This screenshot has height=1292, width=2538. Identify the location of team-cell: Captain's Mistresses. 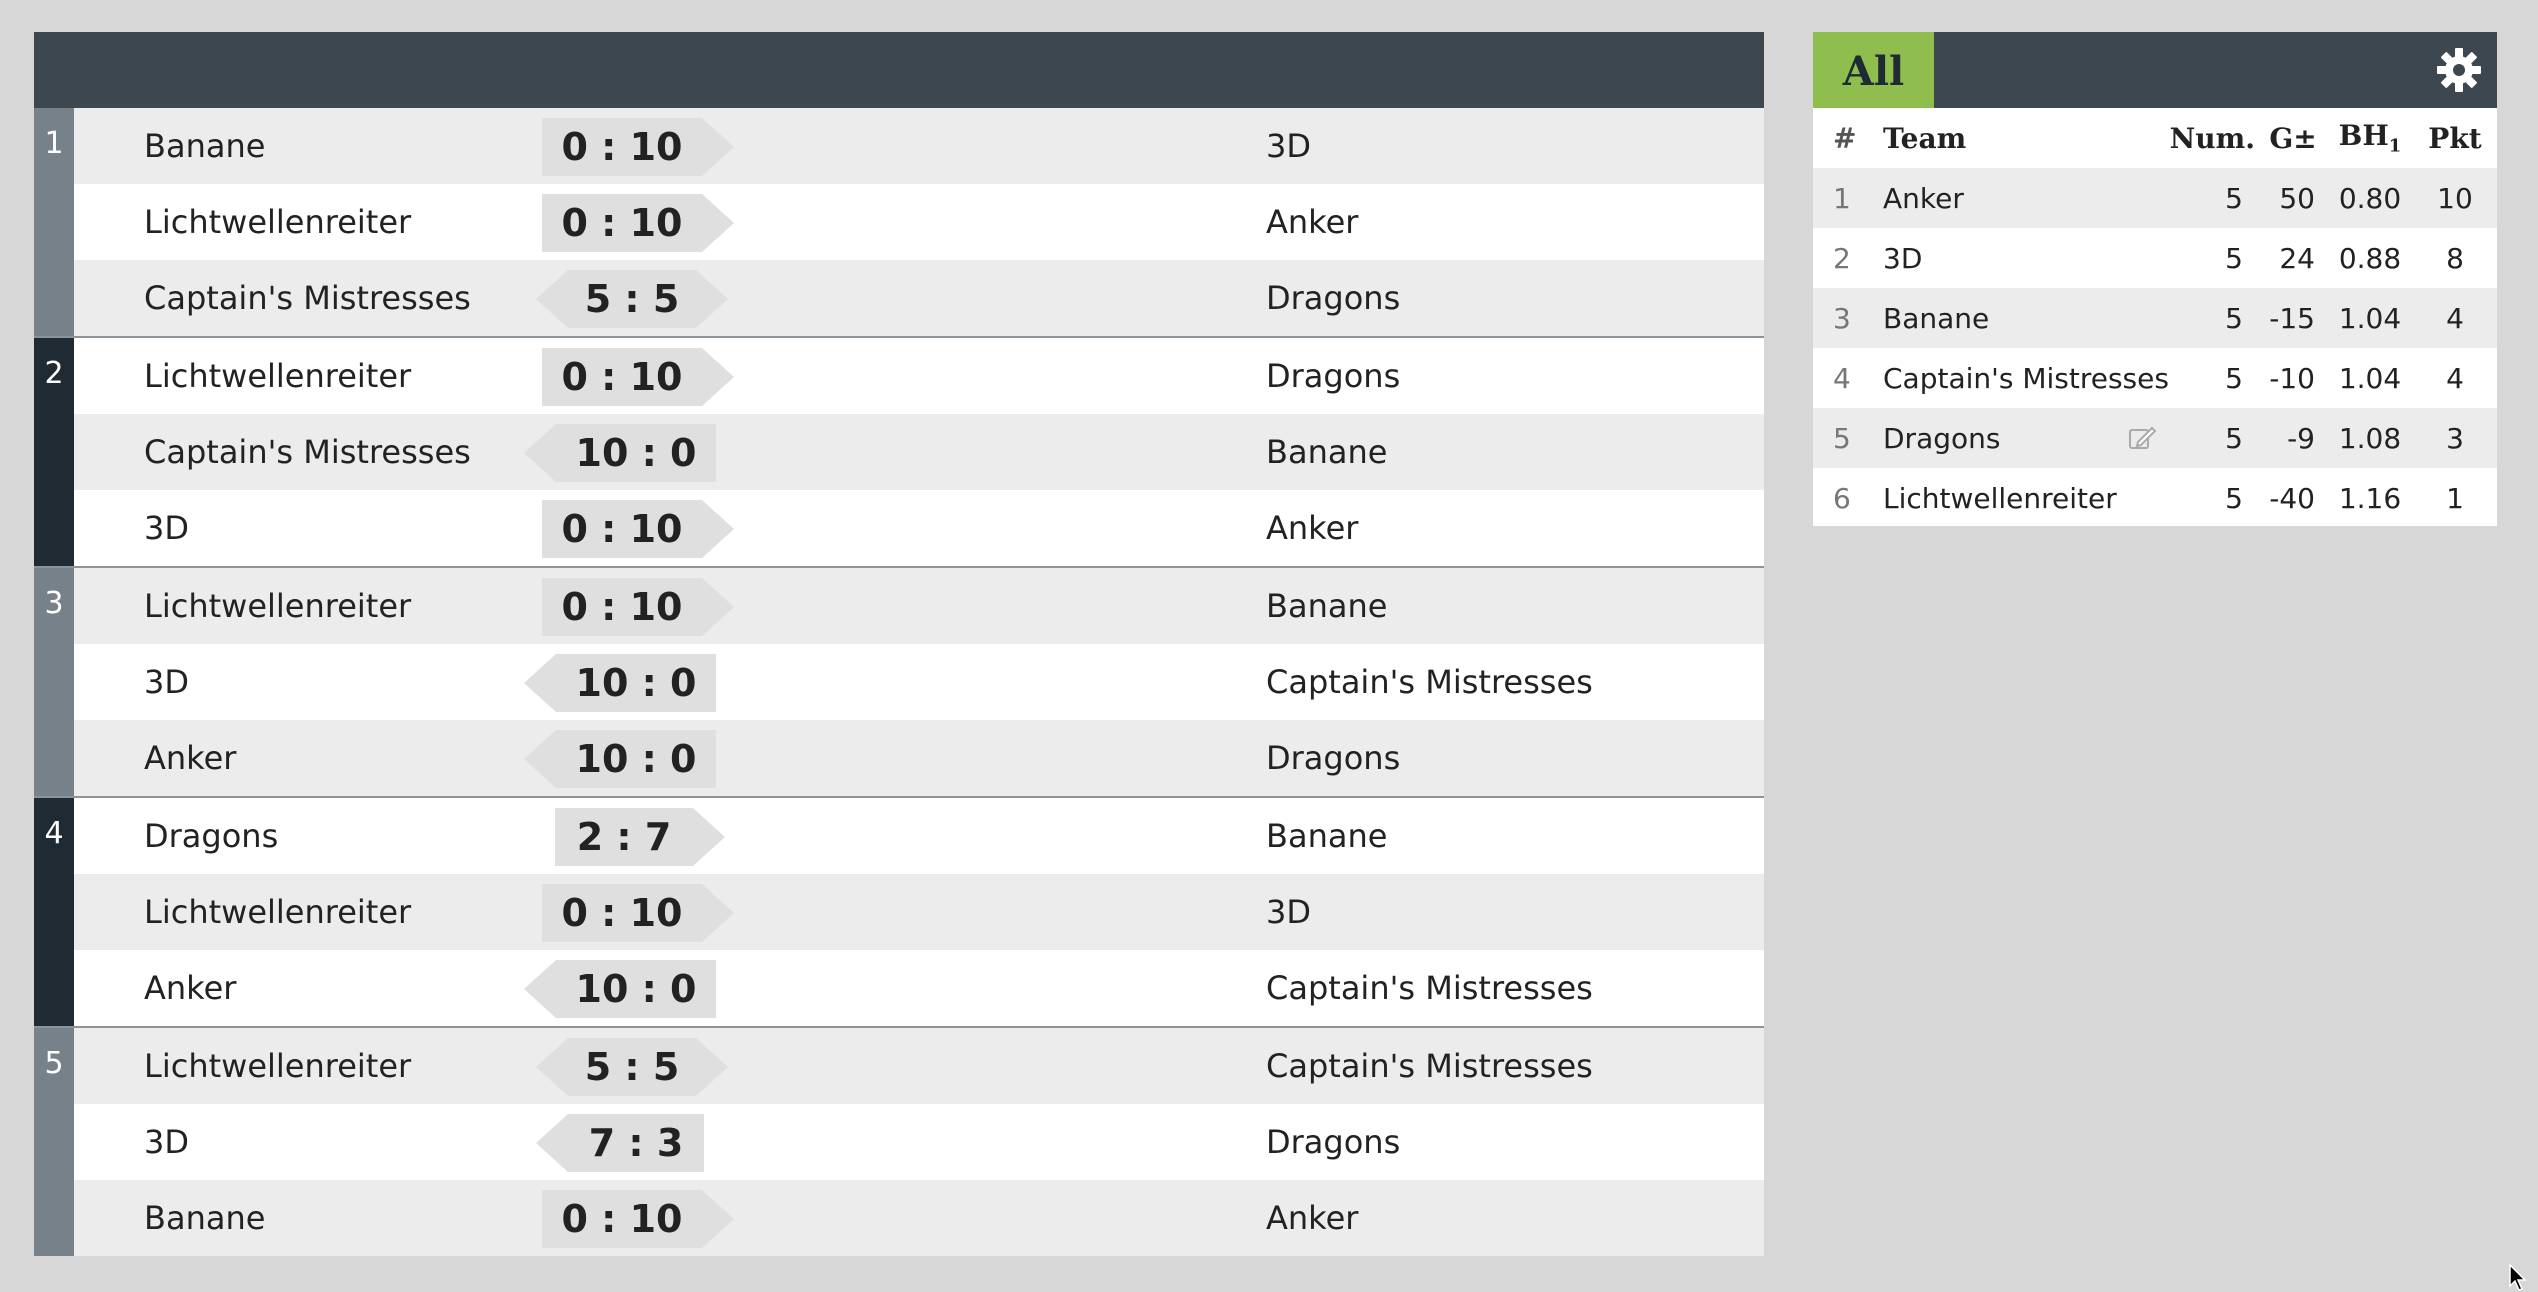
(2026, 378).